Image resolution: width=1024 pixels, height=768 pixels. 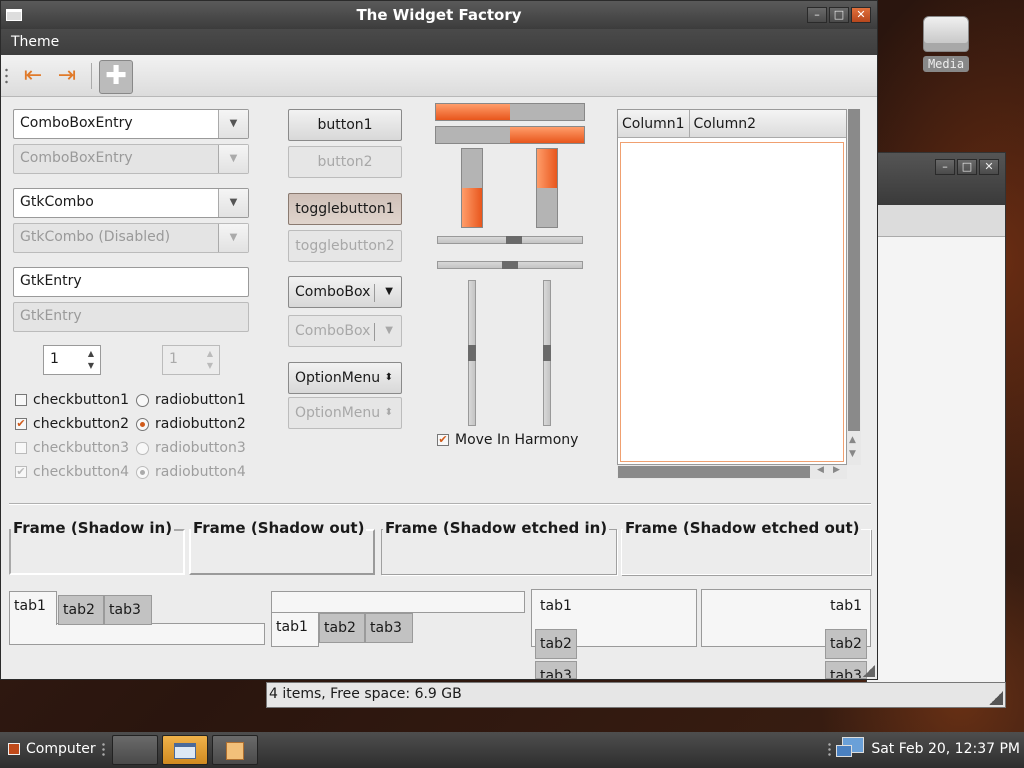 I want to click on notebook3-tab3: tab3, so click(x=556, y=670).